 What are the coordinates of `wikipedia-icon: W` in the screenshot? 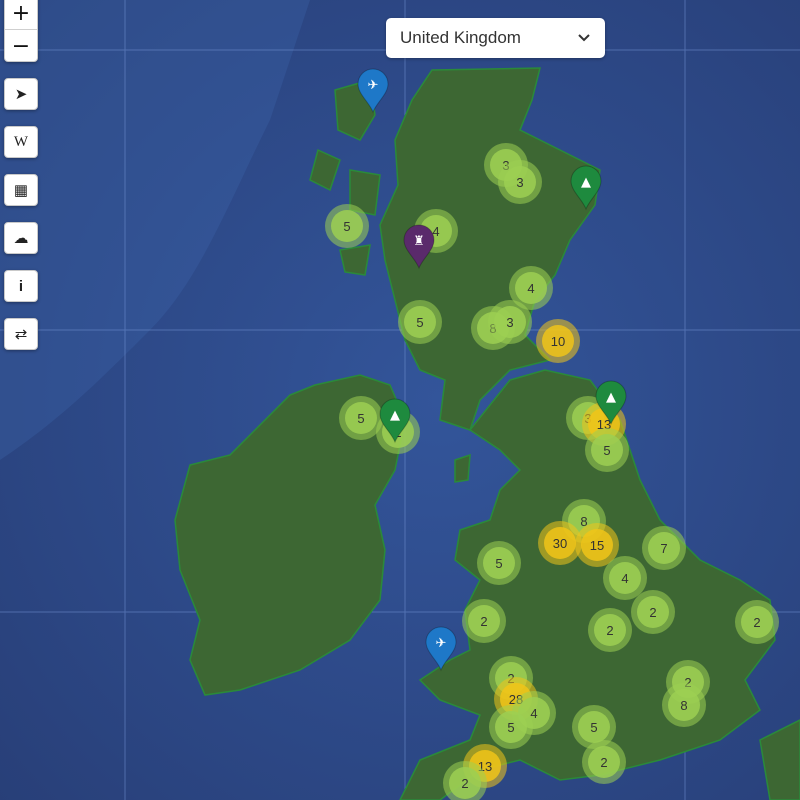 It's located at (21, 141).